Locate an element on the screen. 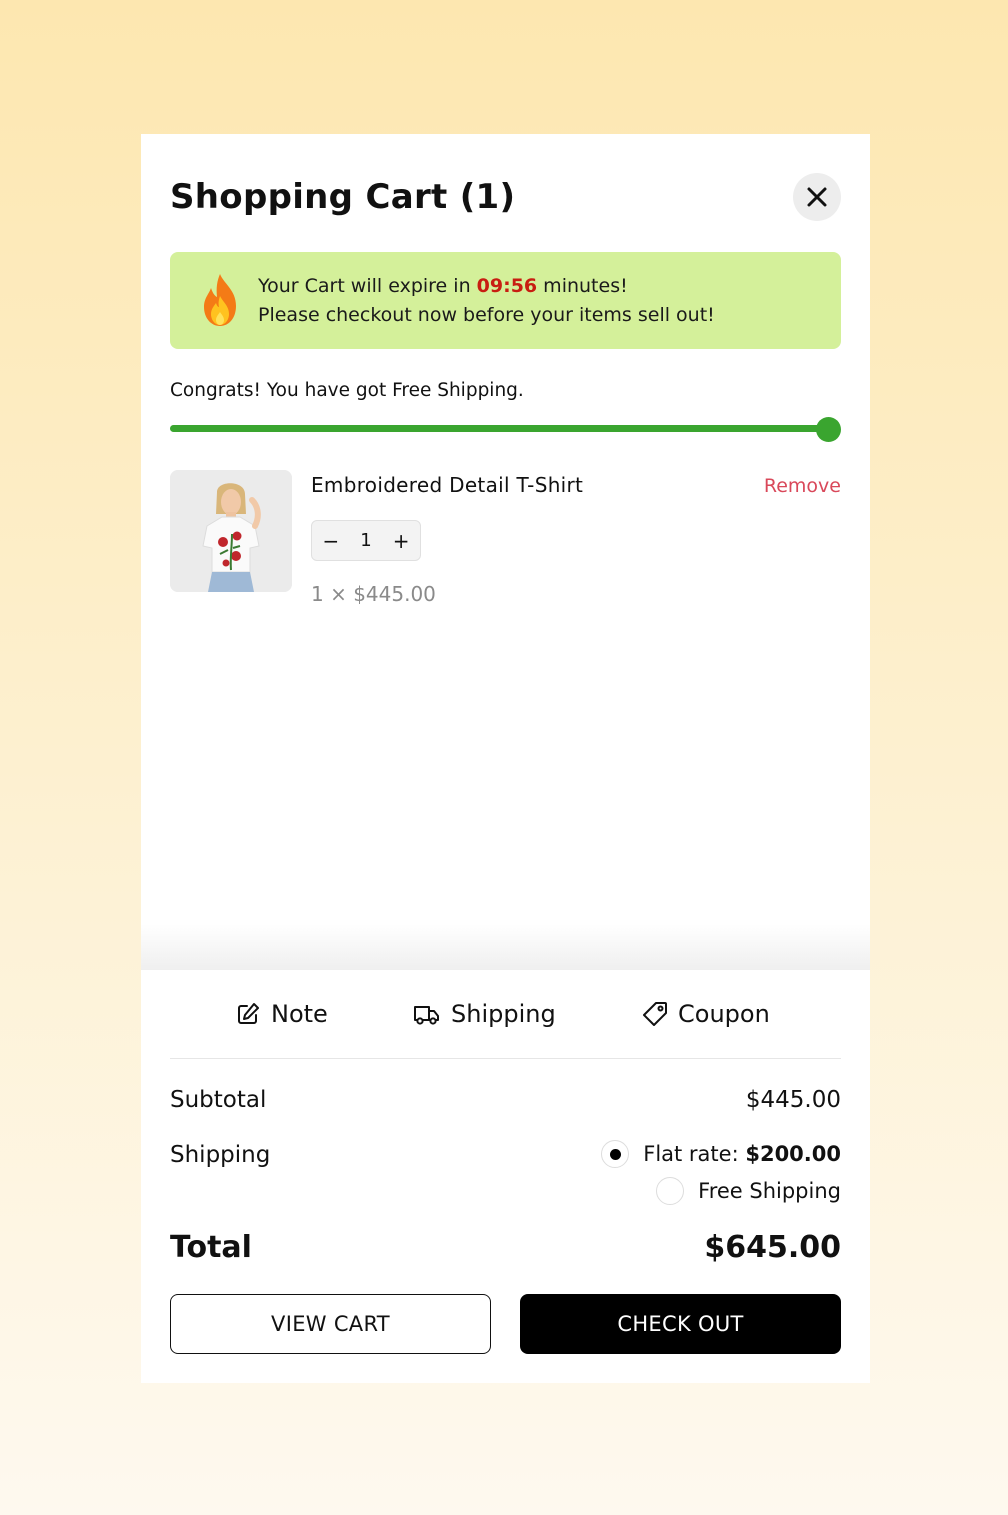 The image size is (1008, 1515). increase-quantity-button: + is located at coordinates (401, 541).